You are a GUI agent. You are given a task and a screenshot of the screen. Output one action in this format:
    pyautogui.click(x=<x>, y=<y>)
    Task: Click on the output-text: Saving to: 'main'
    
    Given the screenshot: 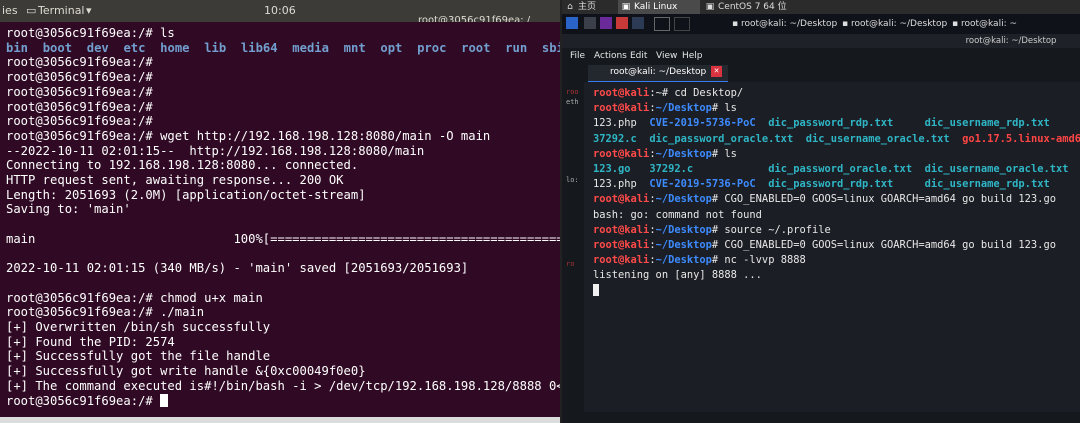 What is the action you would take?
    pyautogui.click(x=68, y=209)
    